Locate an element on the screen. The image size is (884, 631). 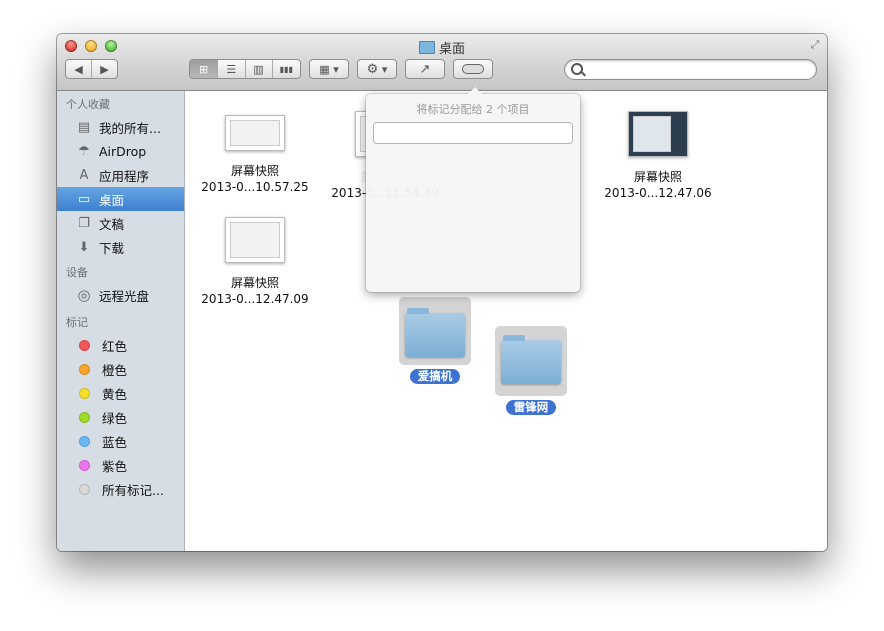
action-button: ⚙ ▾ is located at coordinates (377, 69).